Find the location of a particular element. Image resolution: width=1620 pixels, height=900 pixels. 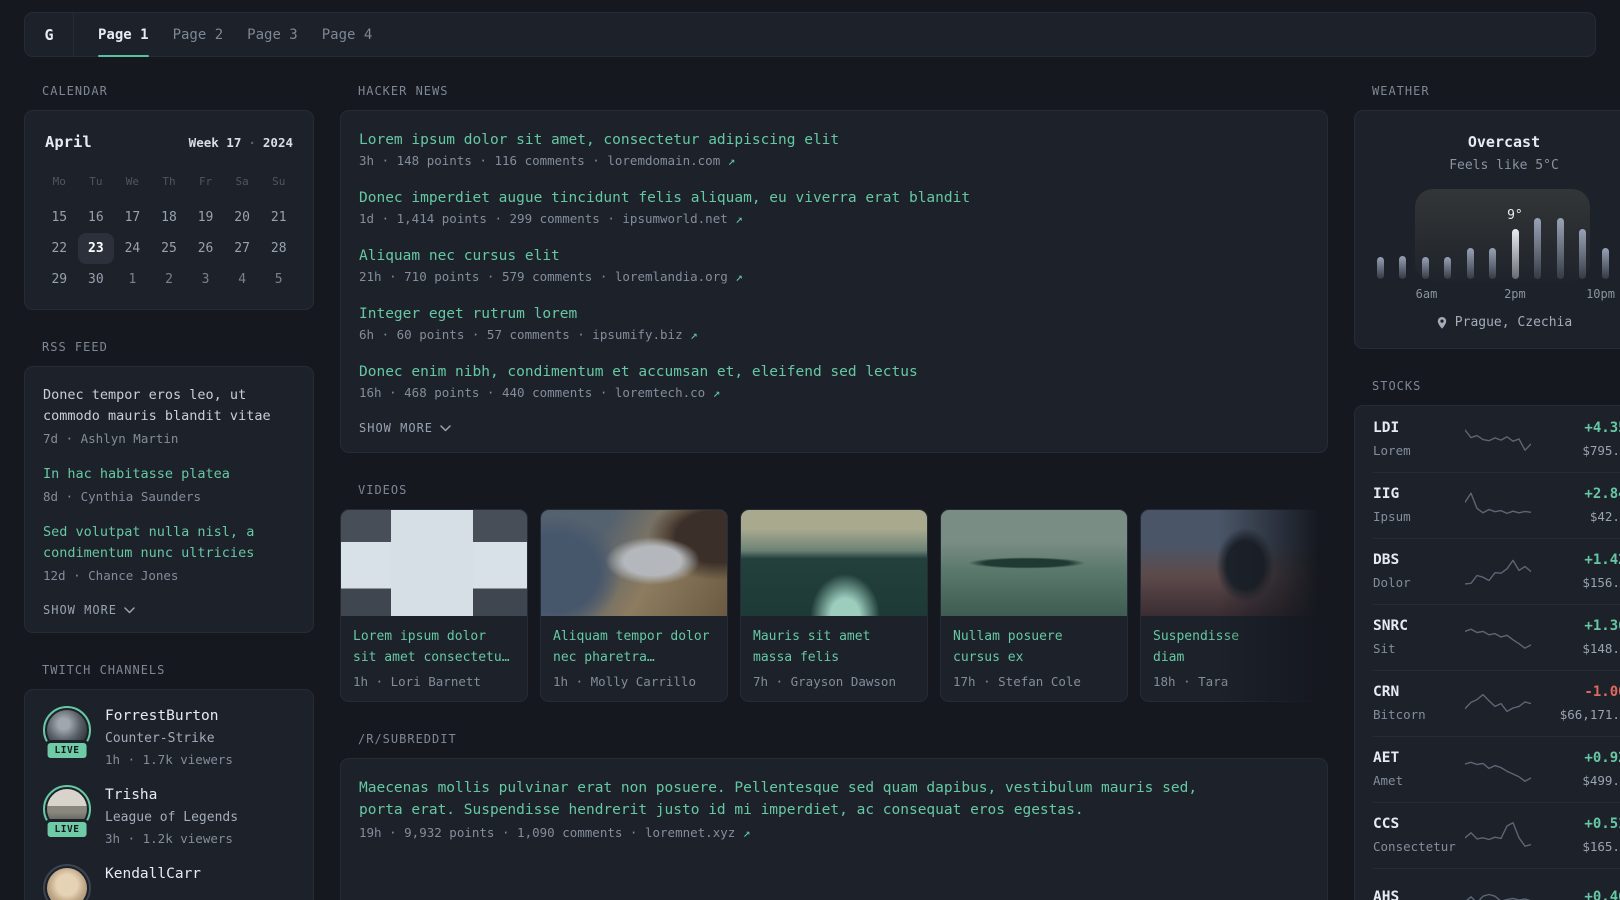

page-tab: Page 3 is located at coordinates (272, 34).